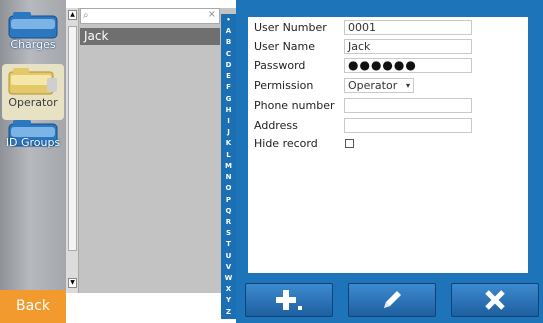 This screenshot has height=323, width=543. Describe the element at coordinates (373, 85) in the screenshot. I see `permission-value: Operator` at that location.